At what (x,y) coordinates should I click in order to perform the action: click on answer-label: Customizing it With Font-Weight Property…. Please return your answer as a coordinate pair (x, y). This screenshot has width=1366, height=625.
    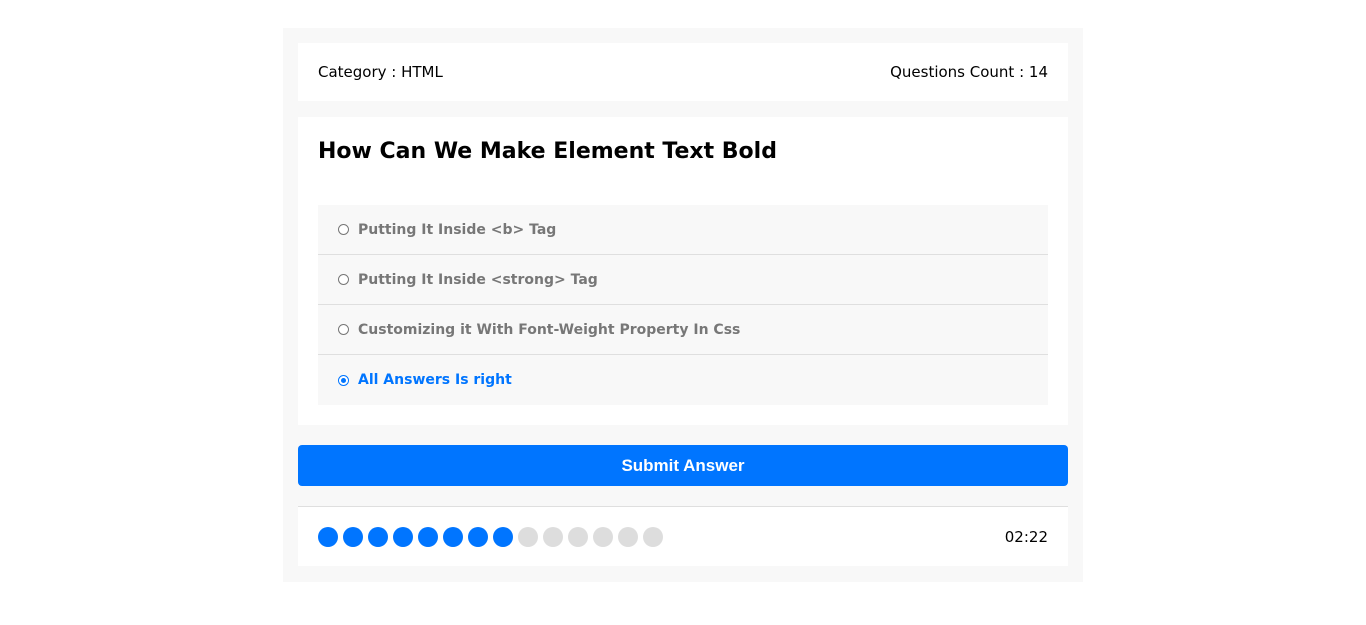
    Looking at the image, I should click on (549, 330).